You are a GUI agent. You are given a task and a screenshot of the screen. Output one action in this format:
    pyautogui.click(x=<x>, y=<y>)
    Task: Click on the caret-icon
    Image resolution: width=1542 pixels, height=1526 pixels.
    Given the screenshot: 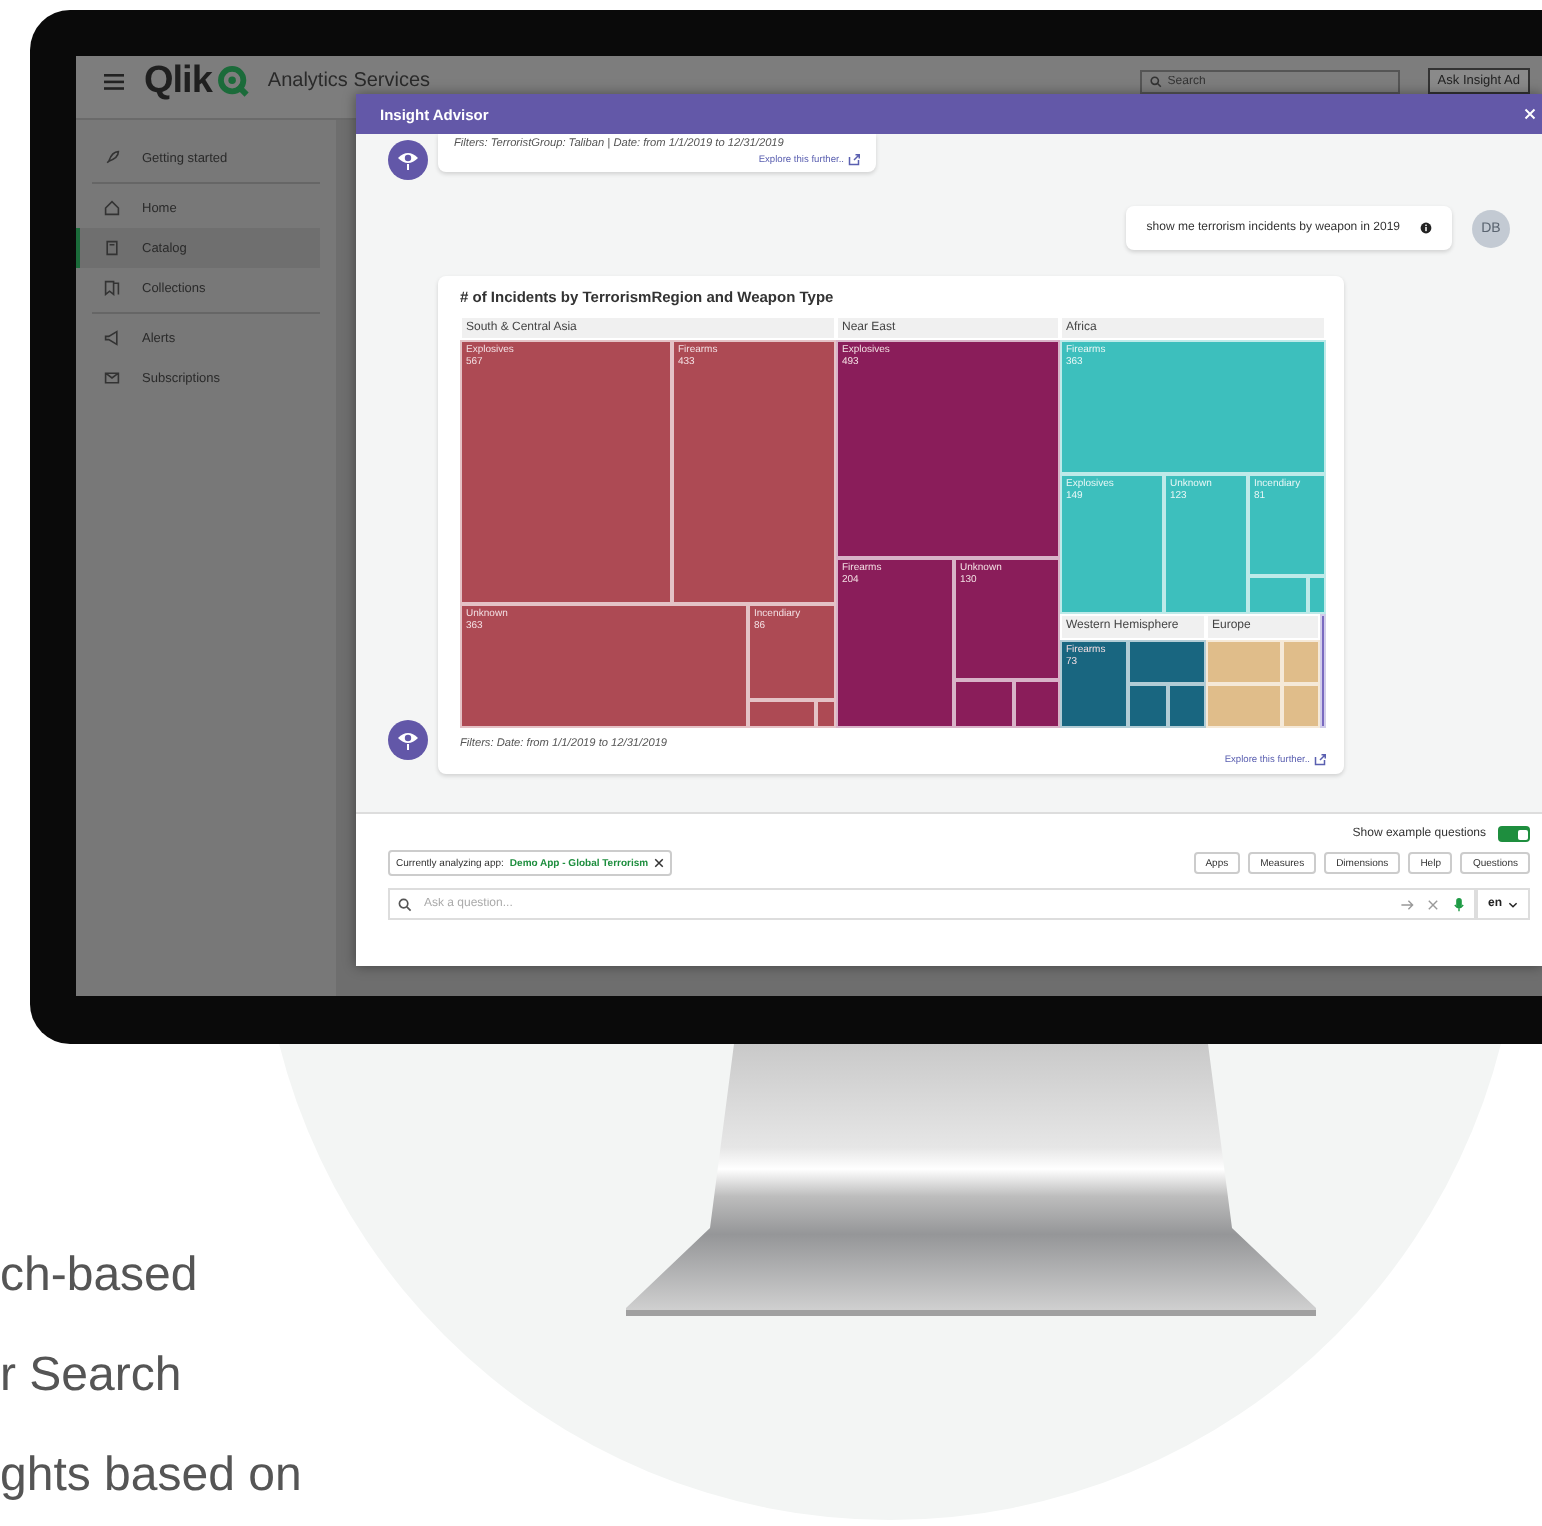 What is the action you would take?
    pyautogui.click(x=1513, y=904)
    